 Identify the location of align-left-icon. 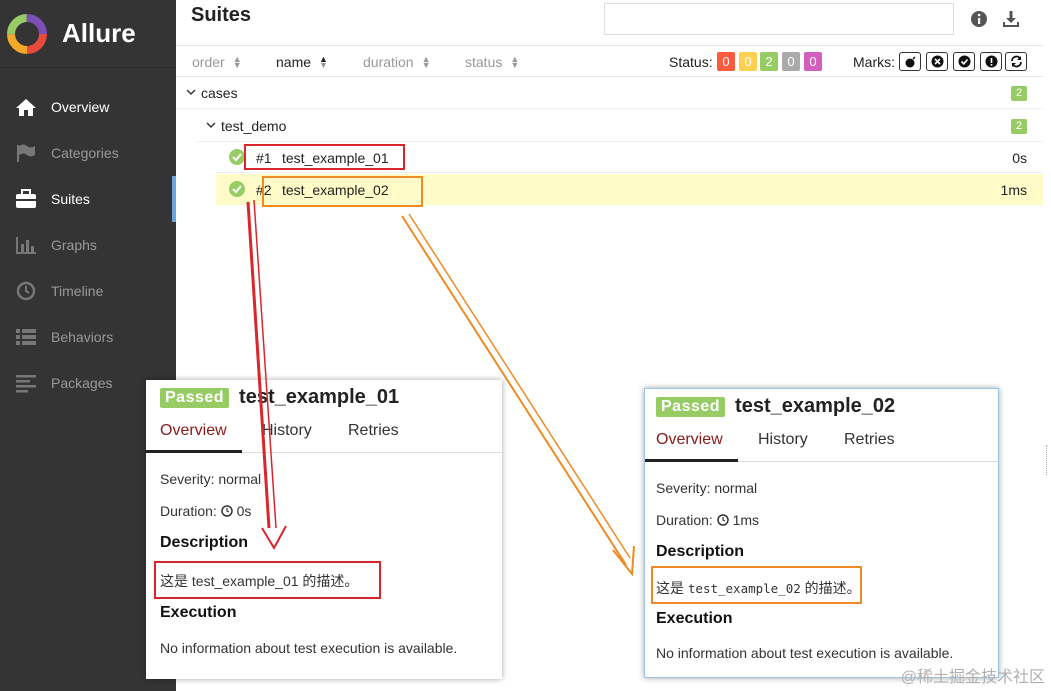
(26, 383).